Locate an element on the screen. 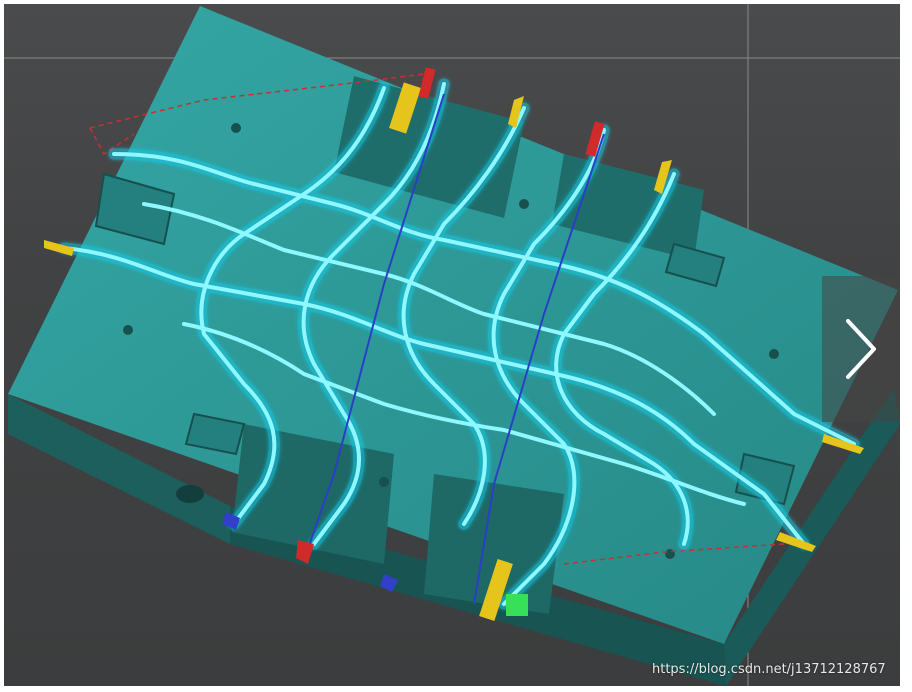  arrow-yellow is located at coordinates (59, 248).